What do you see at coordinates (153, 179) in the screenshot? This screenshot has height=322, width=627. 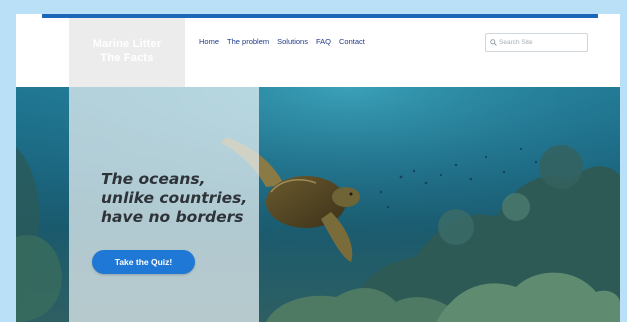 I see `headline-line-1: The oceans,` at bounding box center [153, 179].